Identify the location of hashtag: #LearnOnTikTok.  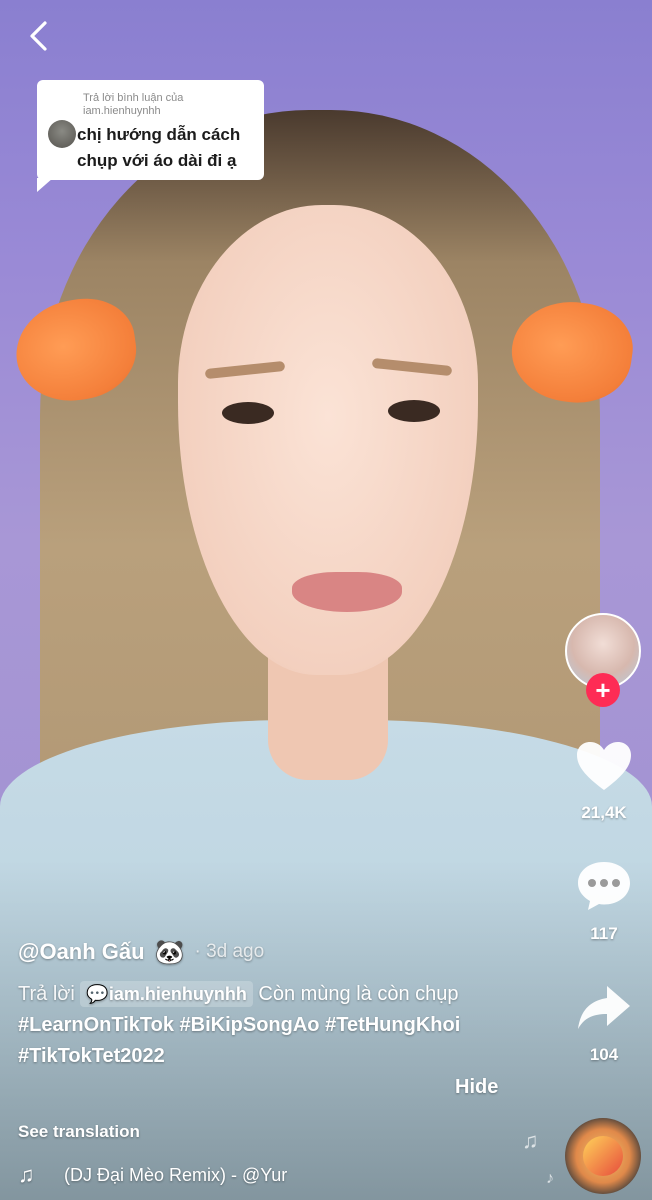
(96, 1025).